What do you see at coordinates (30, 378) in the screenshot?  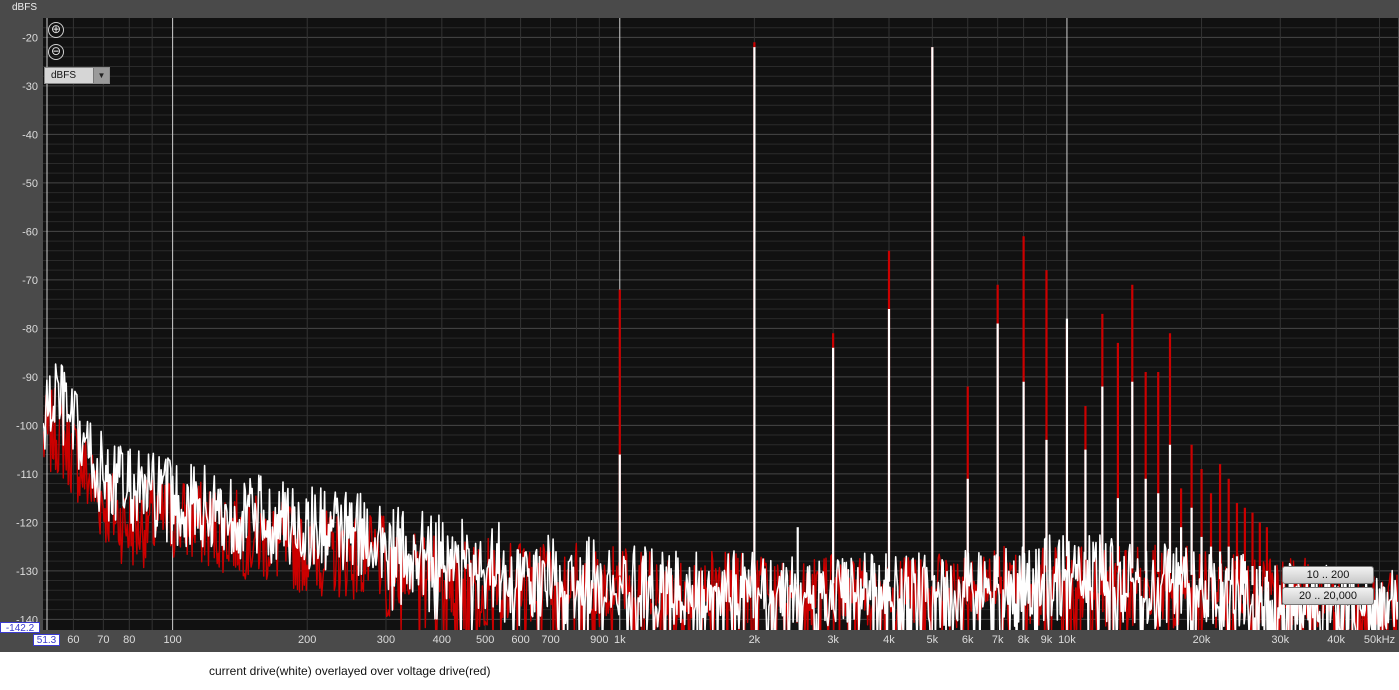 I see `y-tick-label: -90` at bounding box center [30, 378].